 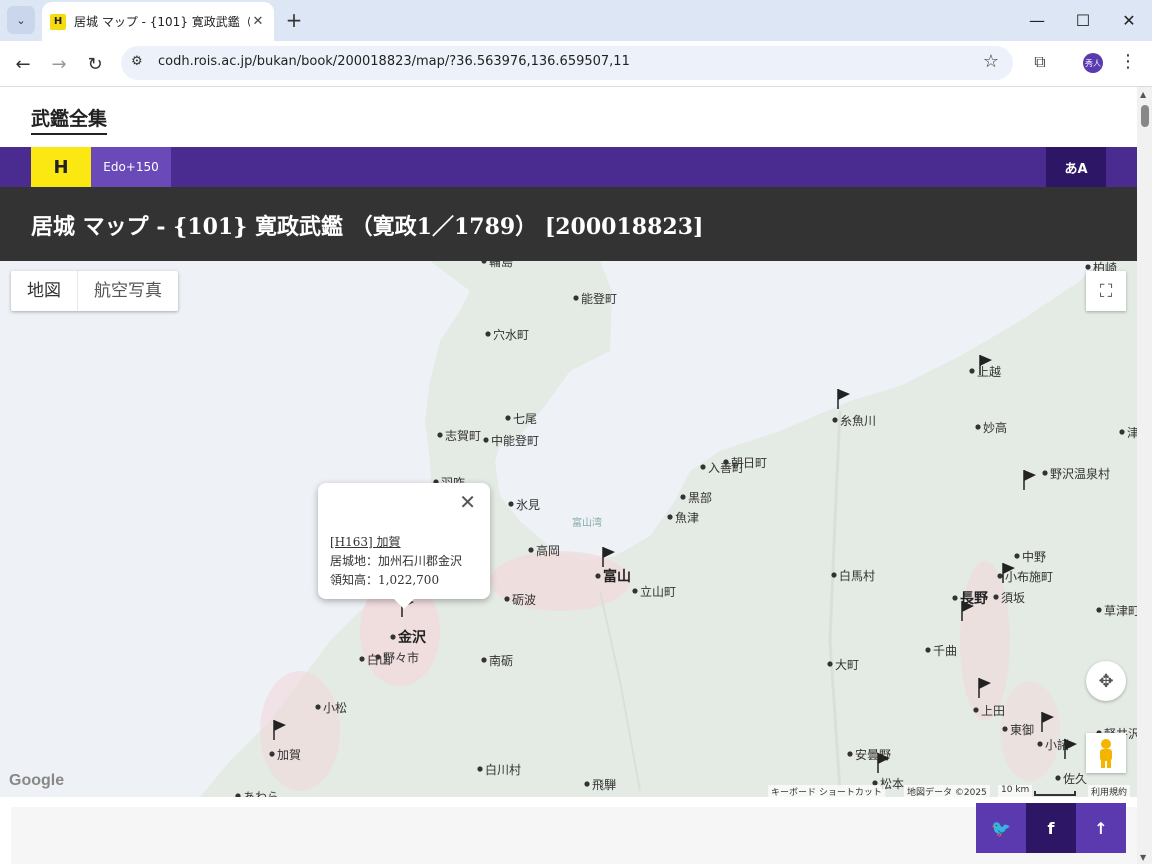 What do you see at coordinates (857, 575) in the screenshot?
I see `place-label: 白馬村` at bounding box center [857, 575].